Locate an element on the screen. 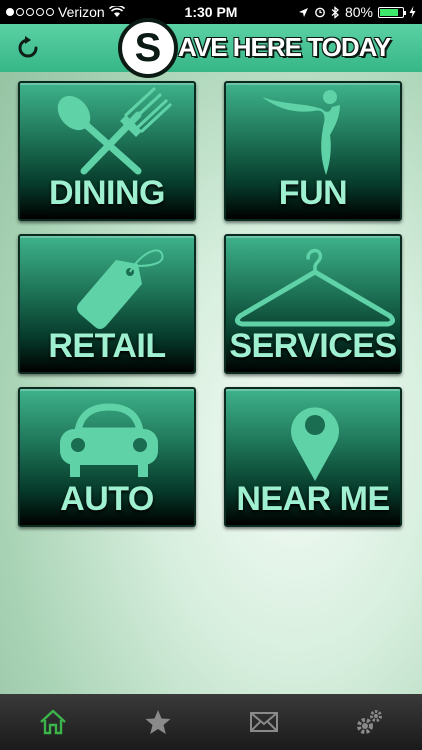 The image size is (422, 750). tab-bar is located at coordinates (211, 722).